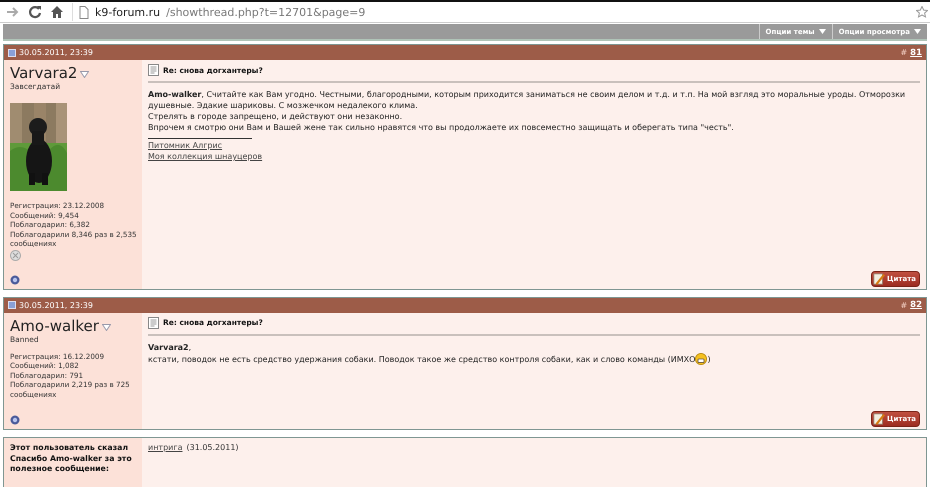 The height and width of the screenshot is (487, 930). What do you see at coordinates (205, 156) in the screenshot?
I see `signature-link: Моя коллекция шнауцеров` at bounding box center [205, 156].